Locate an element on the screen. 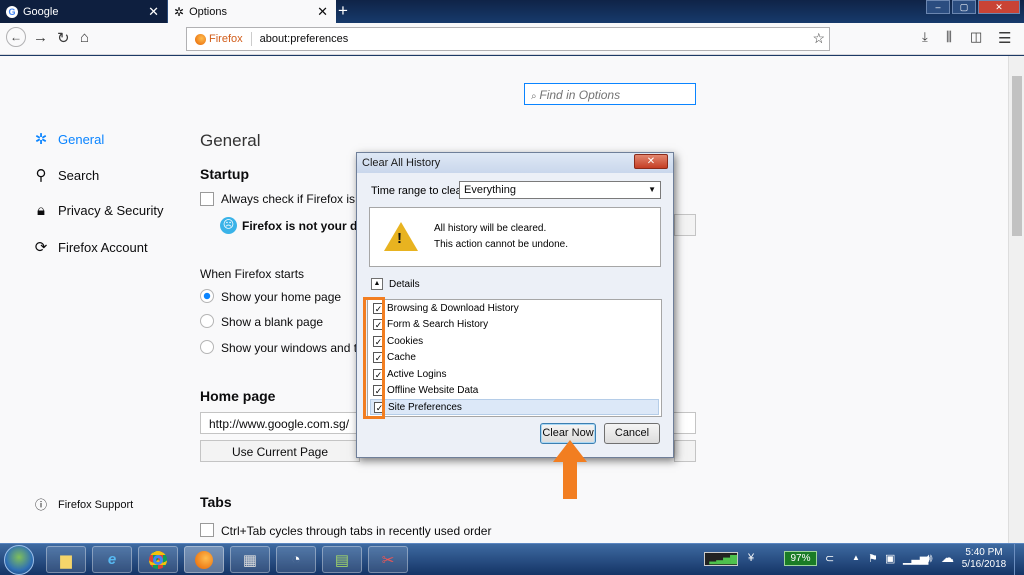  show-desktop-button is located at coordinates (1019, 559).